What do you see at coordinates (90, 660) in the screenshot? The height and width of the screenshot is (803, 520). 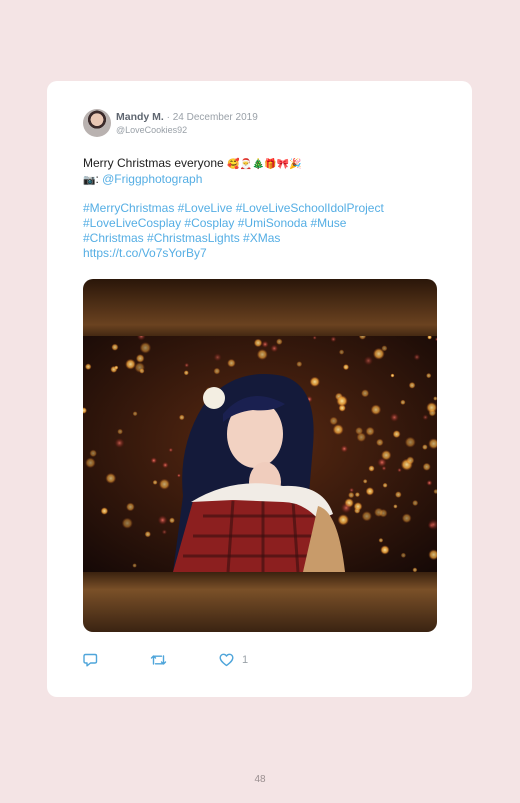 I see `reply-icon` at bounding box center [90, 660].